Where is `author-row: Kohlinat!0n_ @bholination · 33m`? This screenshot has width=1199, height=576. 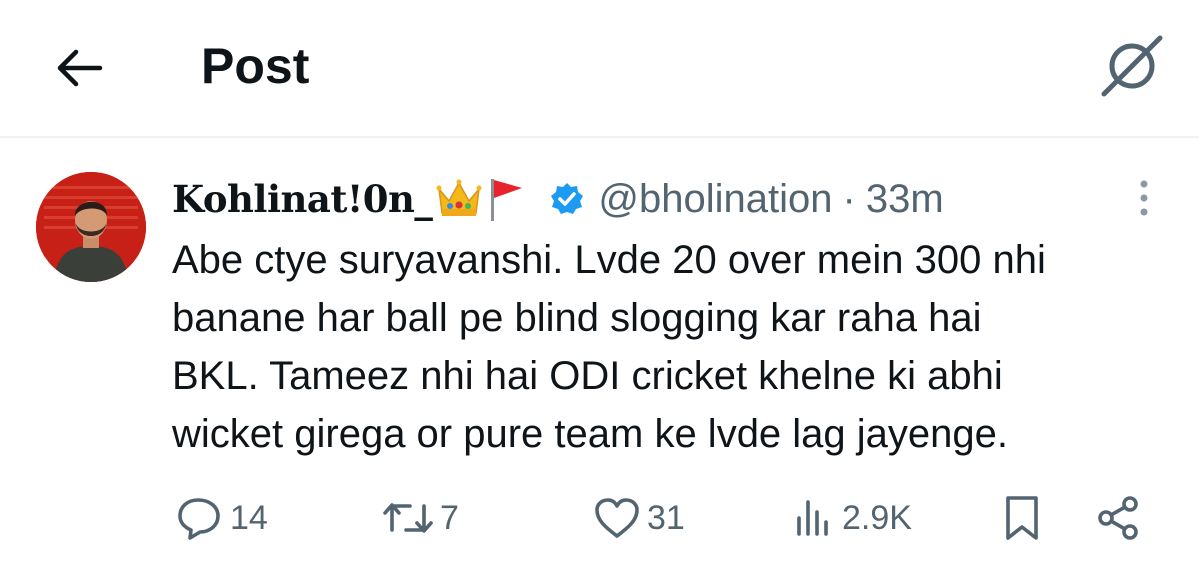
author-row: Kohlinat!0n_ @bholination · 33m is located at coordinates (558, 199).